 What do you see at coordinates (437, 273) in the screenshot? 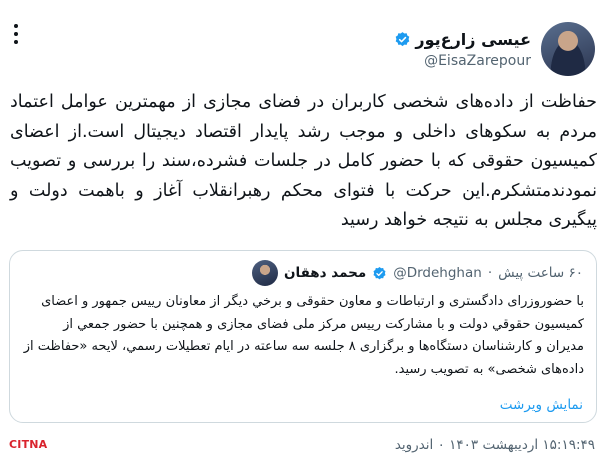
I see `quote-author-handle: @Drdehghan` at bounding box center [437, 273].